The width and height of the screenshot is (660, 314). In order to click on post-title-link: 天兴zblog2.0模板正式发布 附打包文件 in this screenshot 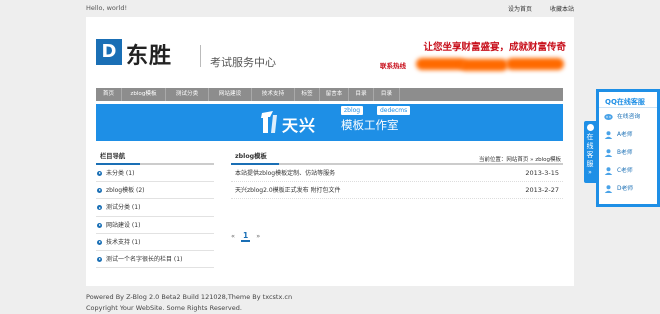, I will do `click(288, 190)`.